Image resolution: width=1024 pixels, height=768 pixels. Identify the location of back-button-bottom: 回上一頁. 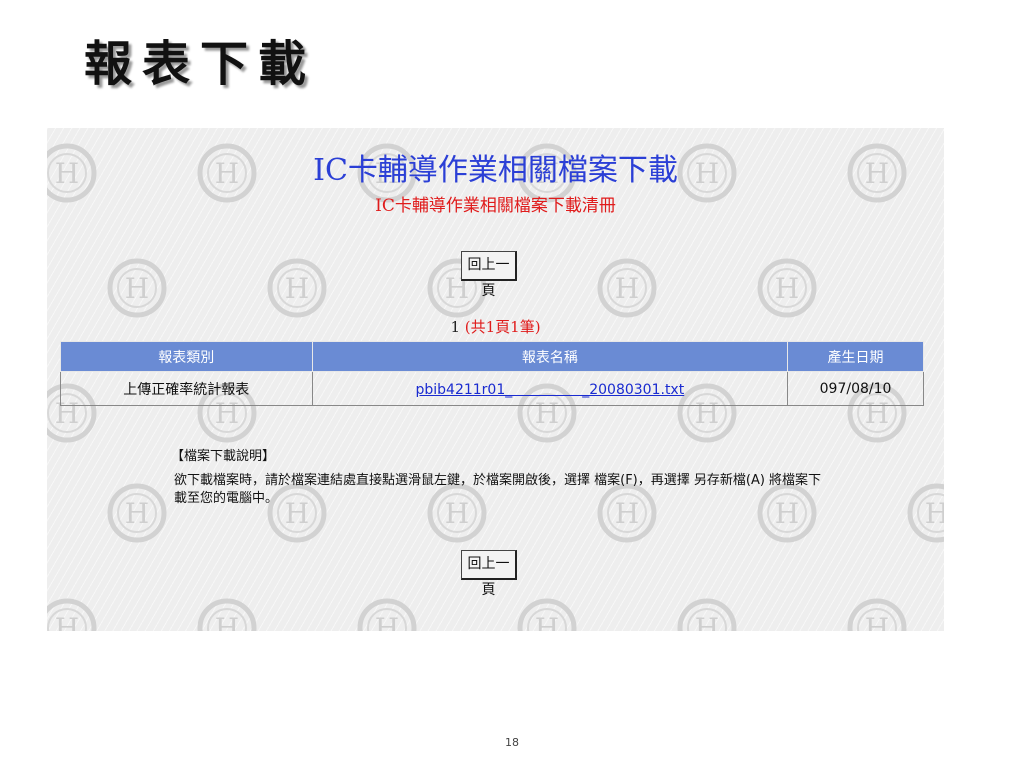
(489, 574).